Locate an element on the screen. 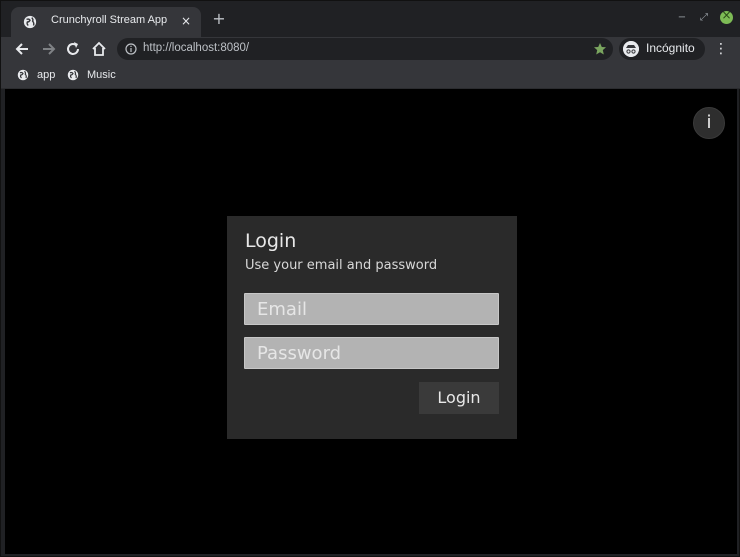 Image resolution: width=740 pixels, height=557 pixels. password-field-wrapper is located at coordinates (371, 353).